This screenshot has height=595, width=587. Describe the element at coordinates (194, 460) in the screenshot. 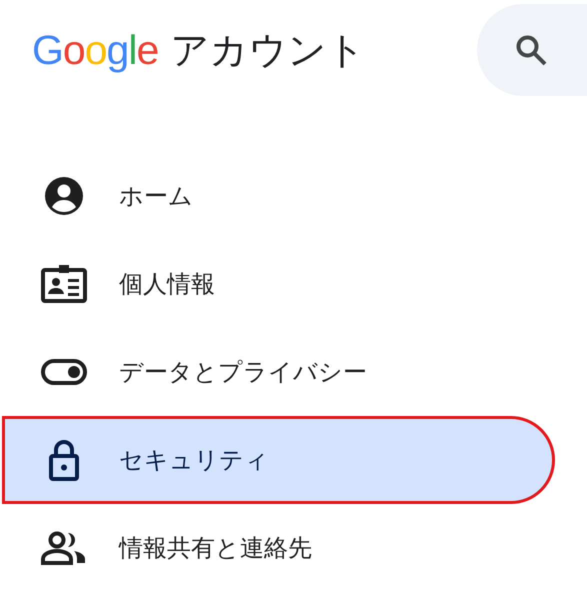

I see `nav-label: セキュリティ` at that location.